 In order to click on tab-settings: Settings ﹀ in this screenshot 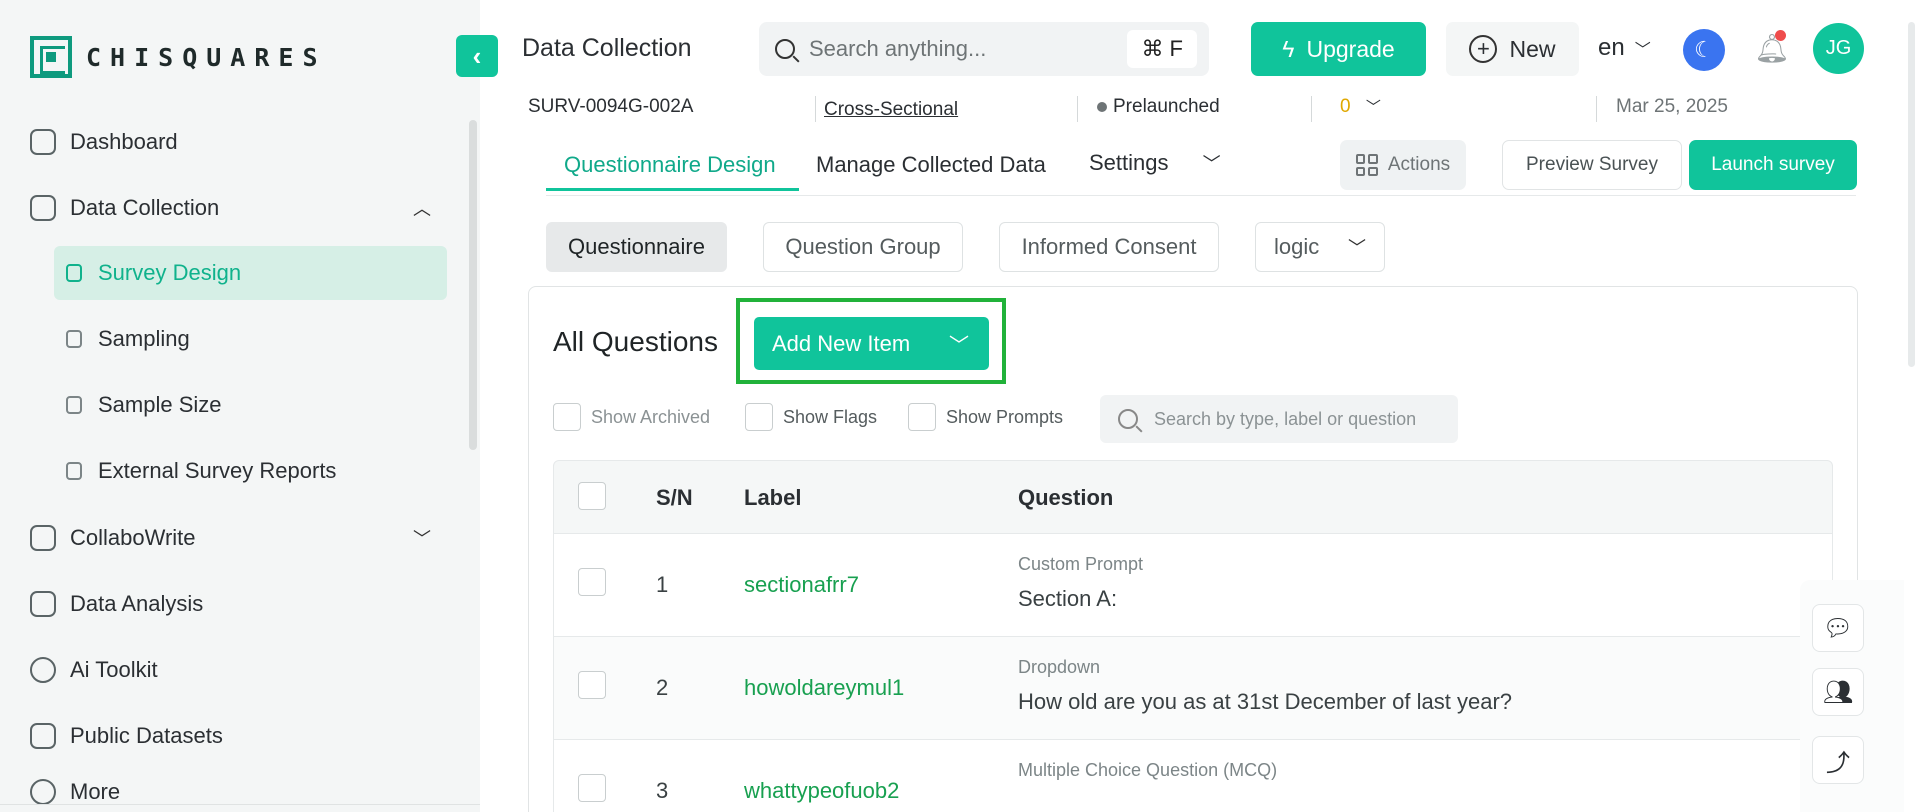, I will do `click(1155, 163)`.